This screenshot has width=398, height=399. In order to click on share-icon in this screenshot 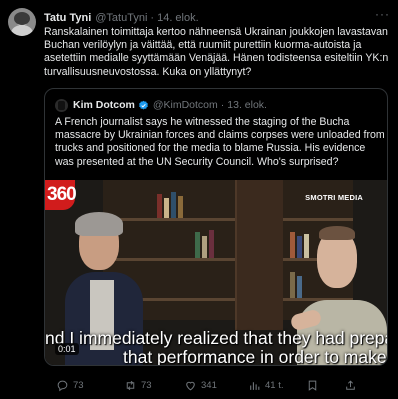, I will do `click(350, 384)`.